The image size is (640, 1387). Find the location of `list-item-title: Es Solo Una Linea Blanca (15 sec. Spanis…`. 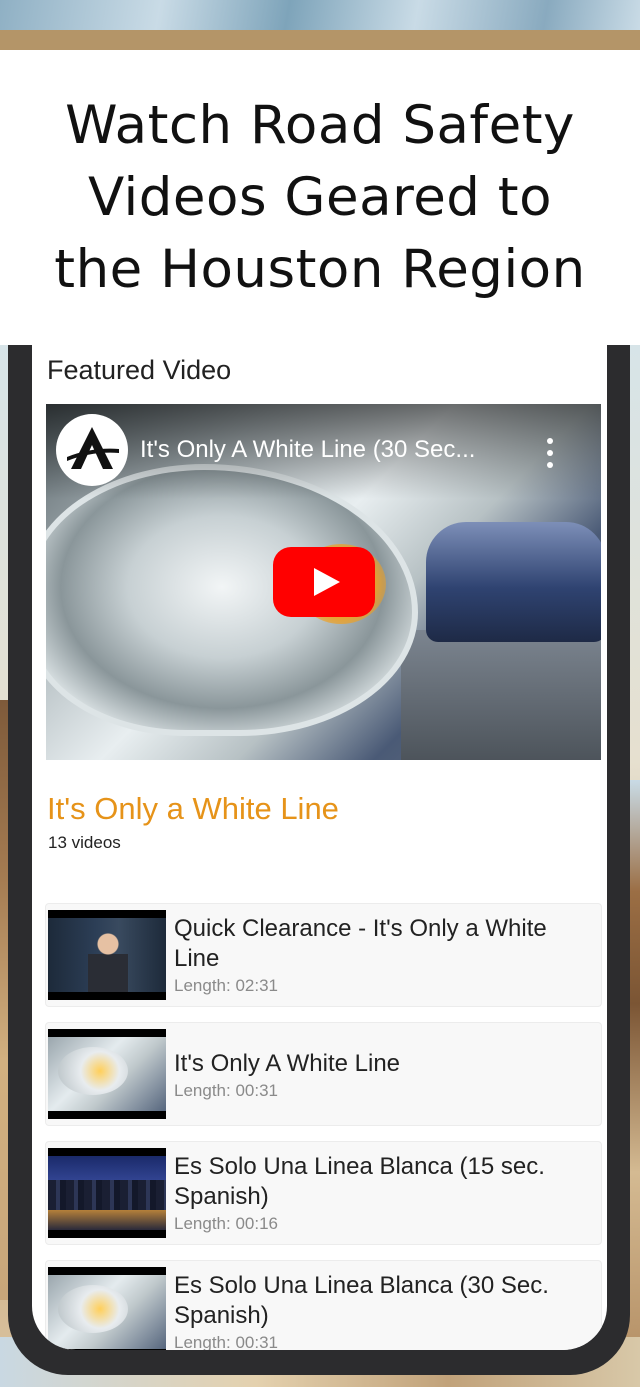

list-item-title: Es Solo Una Linea Blanca (15 sec. Spanis… is located at coordinates (359, 1181).